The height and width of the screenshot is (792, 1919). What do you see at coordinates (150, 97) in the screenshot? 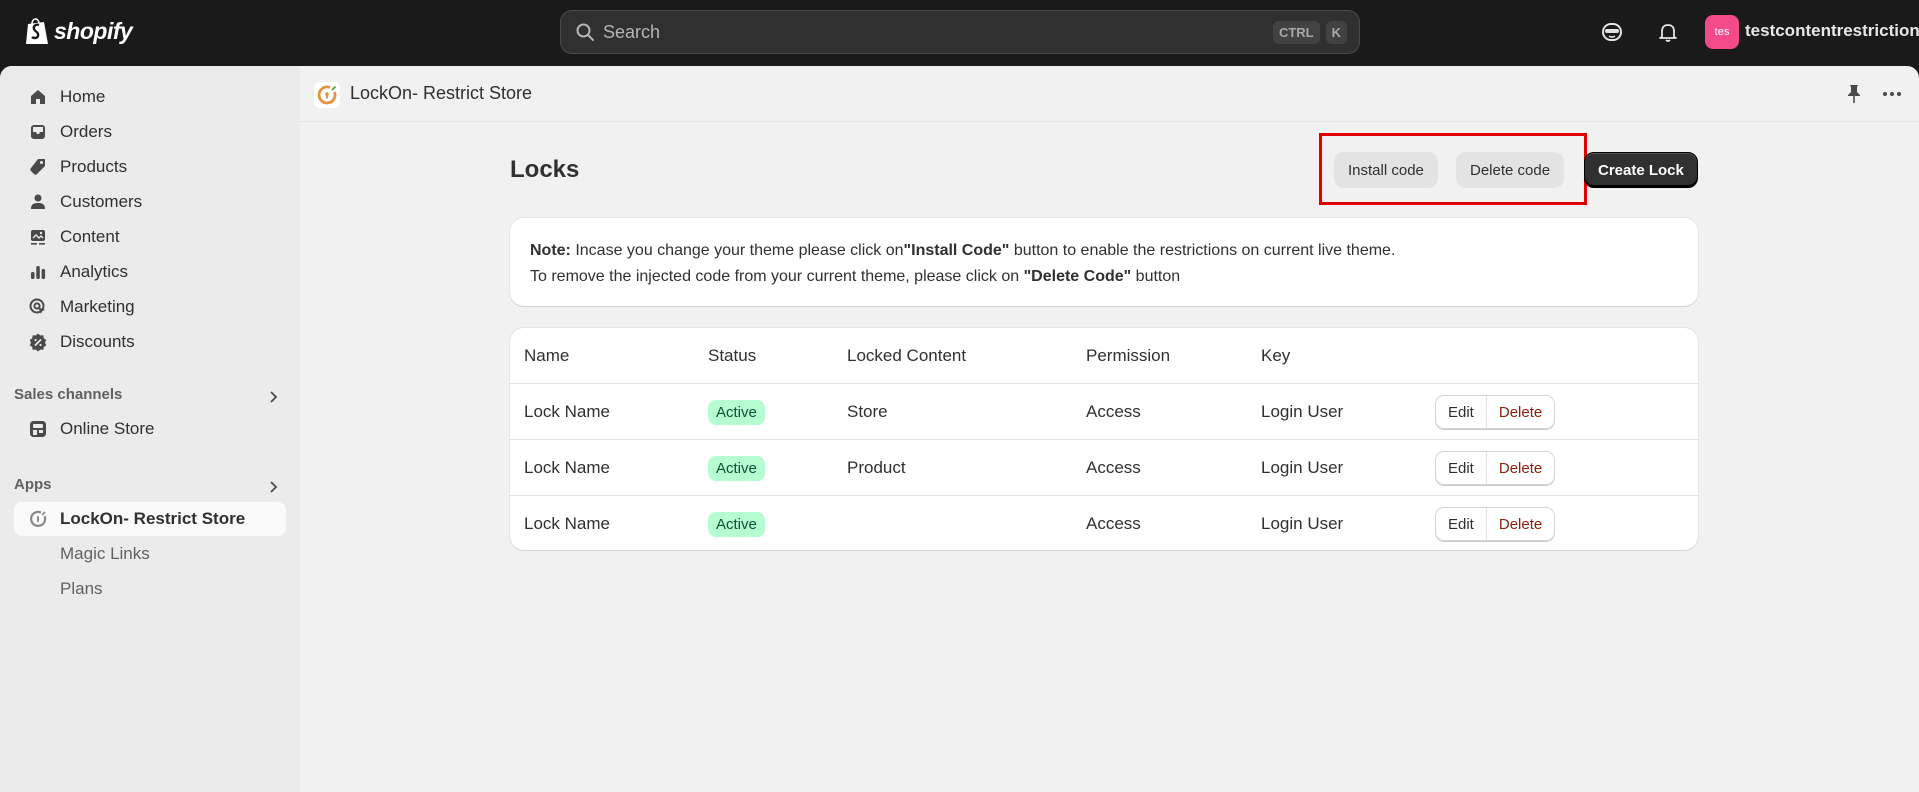
I see `sidebar-item-home: Home` at bounding box center [150, 97].